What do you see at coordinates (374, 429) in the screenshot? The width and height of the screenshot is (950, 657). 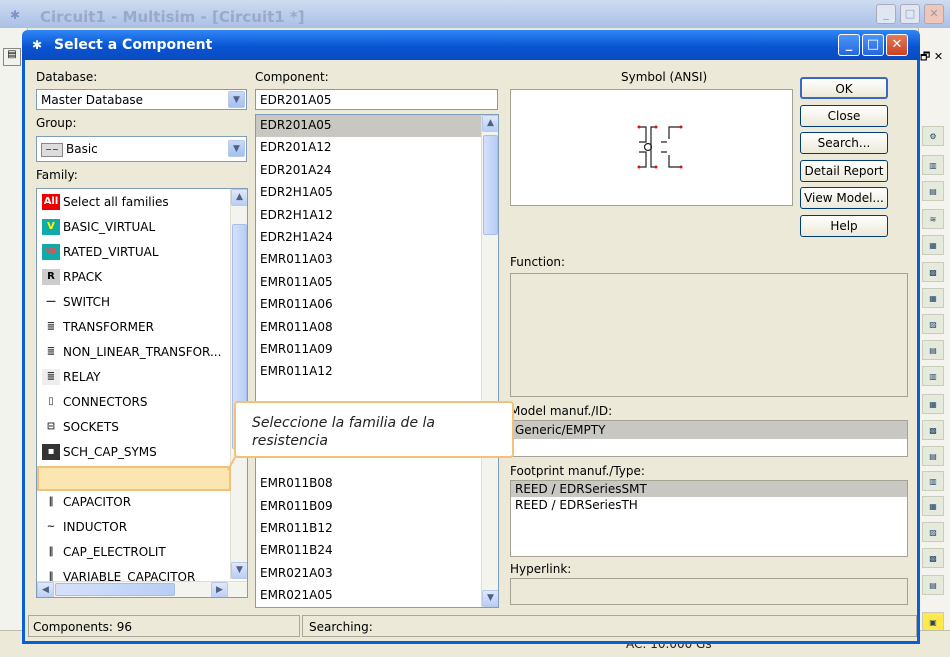 I see `instruction-tooltip: Seleccione la familia de la resistencia` at bounding box center [374, 429].